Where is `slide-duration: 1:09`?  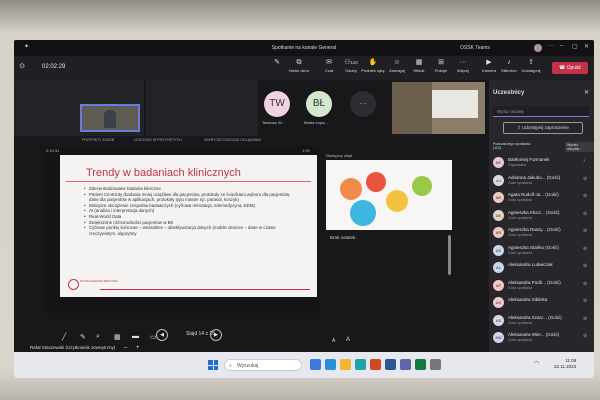
slide-duration: 1:09 is located at coordinates (306, 150).